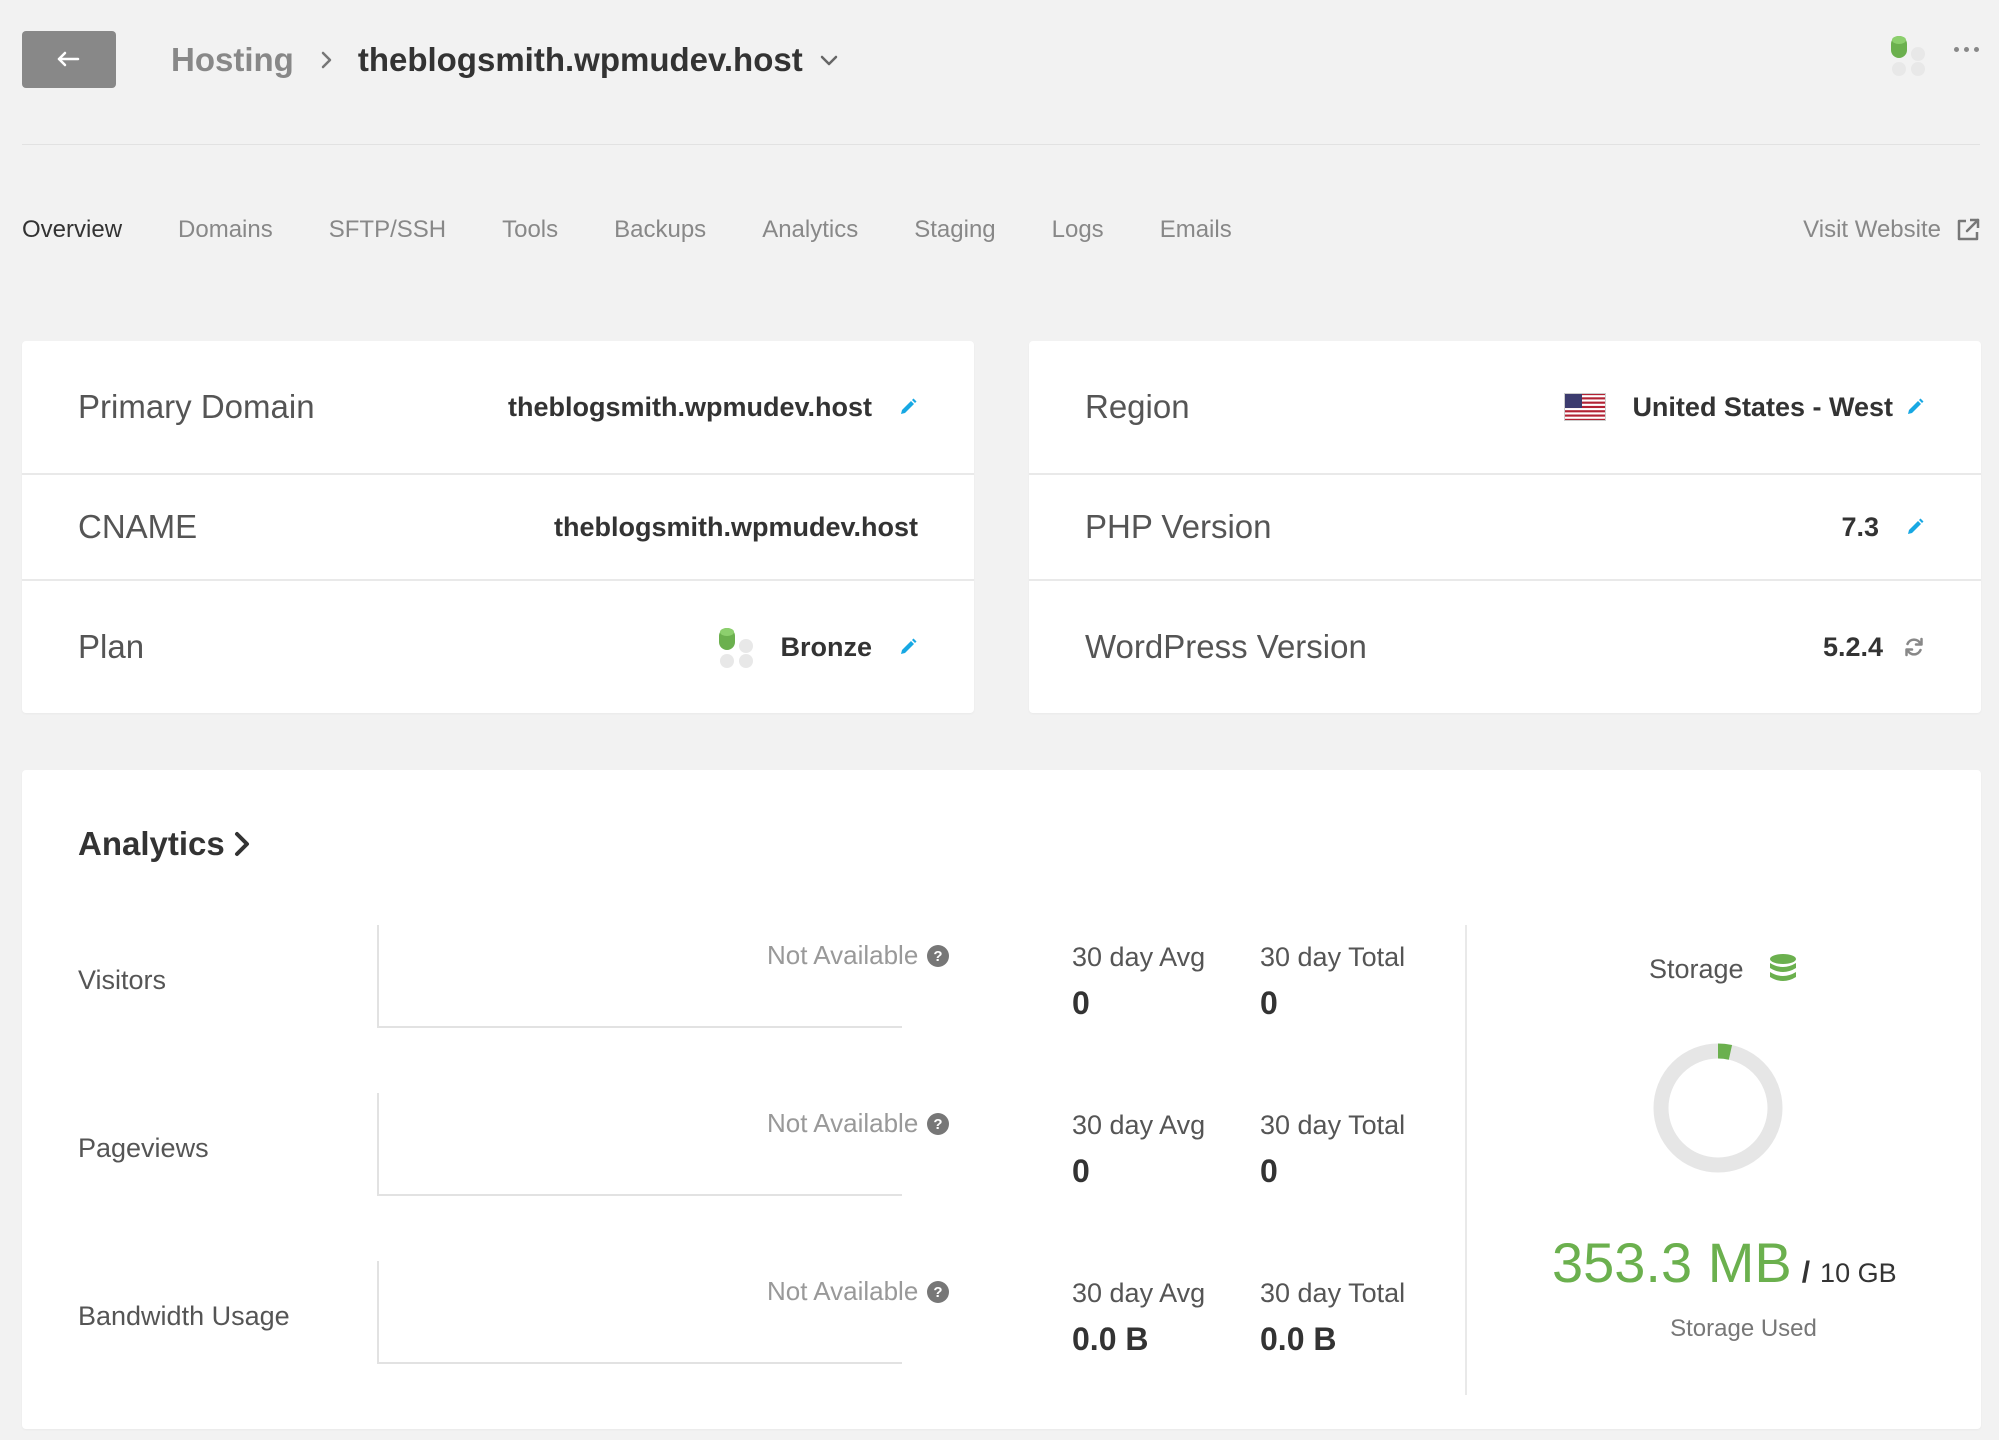 Image resolution: width=1999 pixels, height=1440 pixels. What do you see at coordinates (1332, 1318) in the screenshot?
I see `bandwidth-total: 30 day Total 0.0 B` at bounding box center [1332, 1318].